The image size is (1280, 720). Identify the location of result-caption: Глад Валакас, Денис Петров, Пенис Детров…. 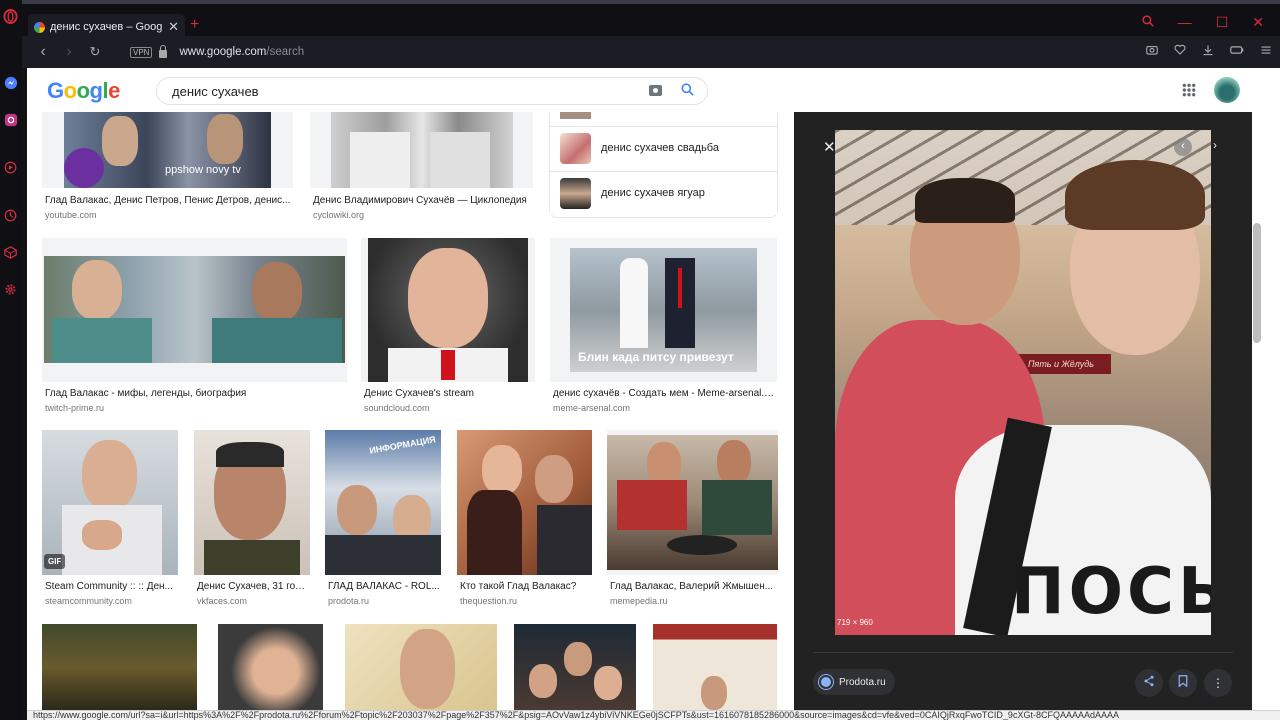
(169, 200).